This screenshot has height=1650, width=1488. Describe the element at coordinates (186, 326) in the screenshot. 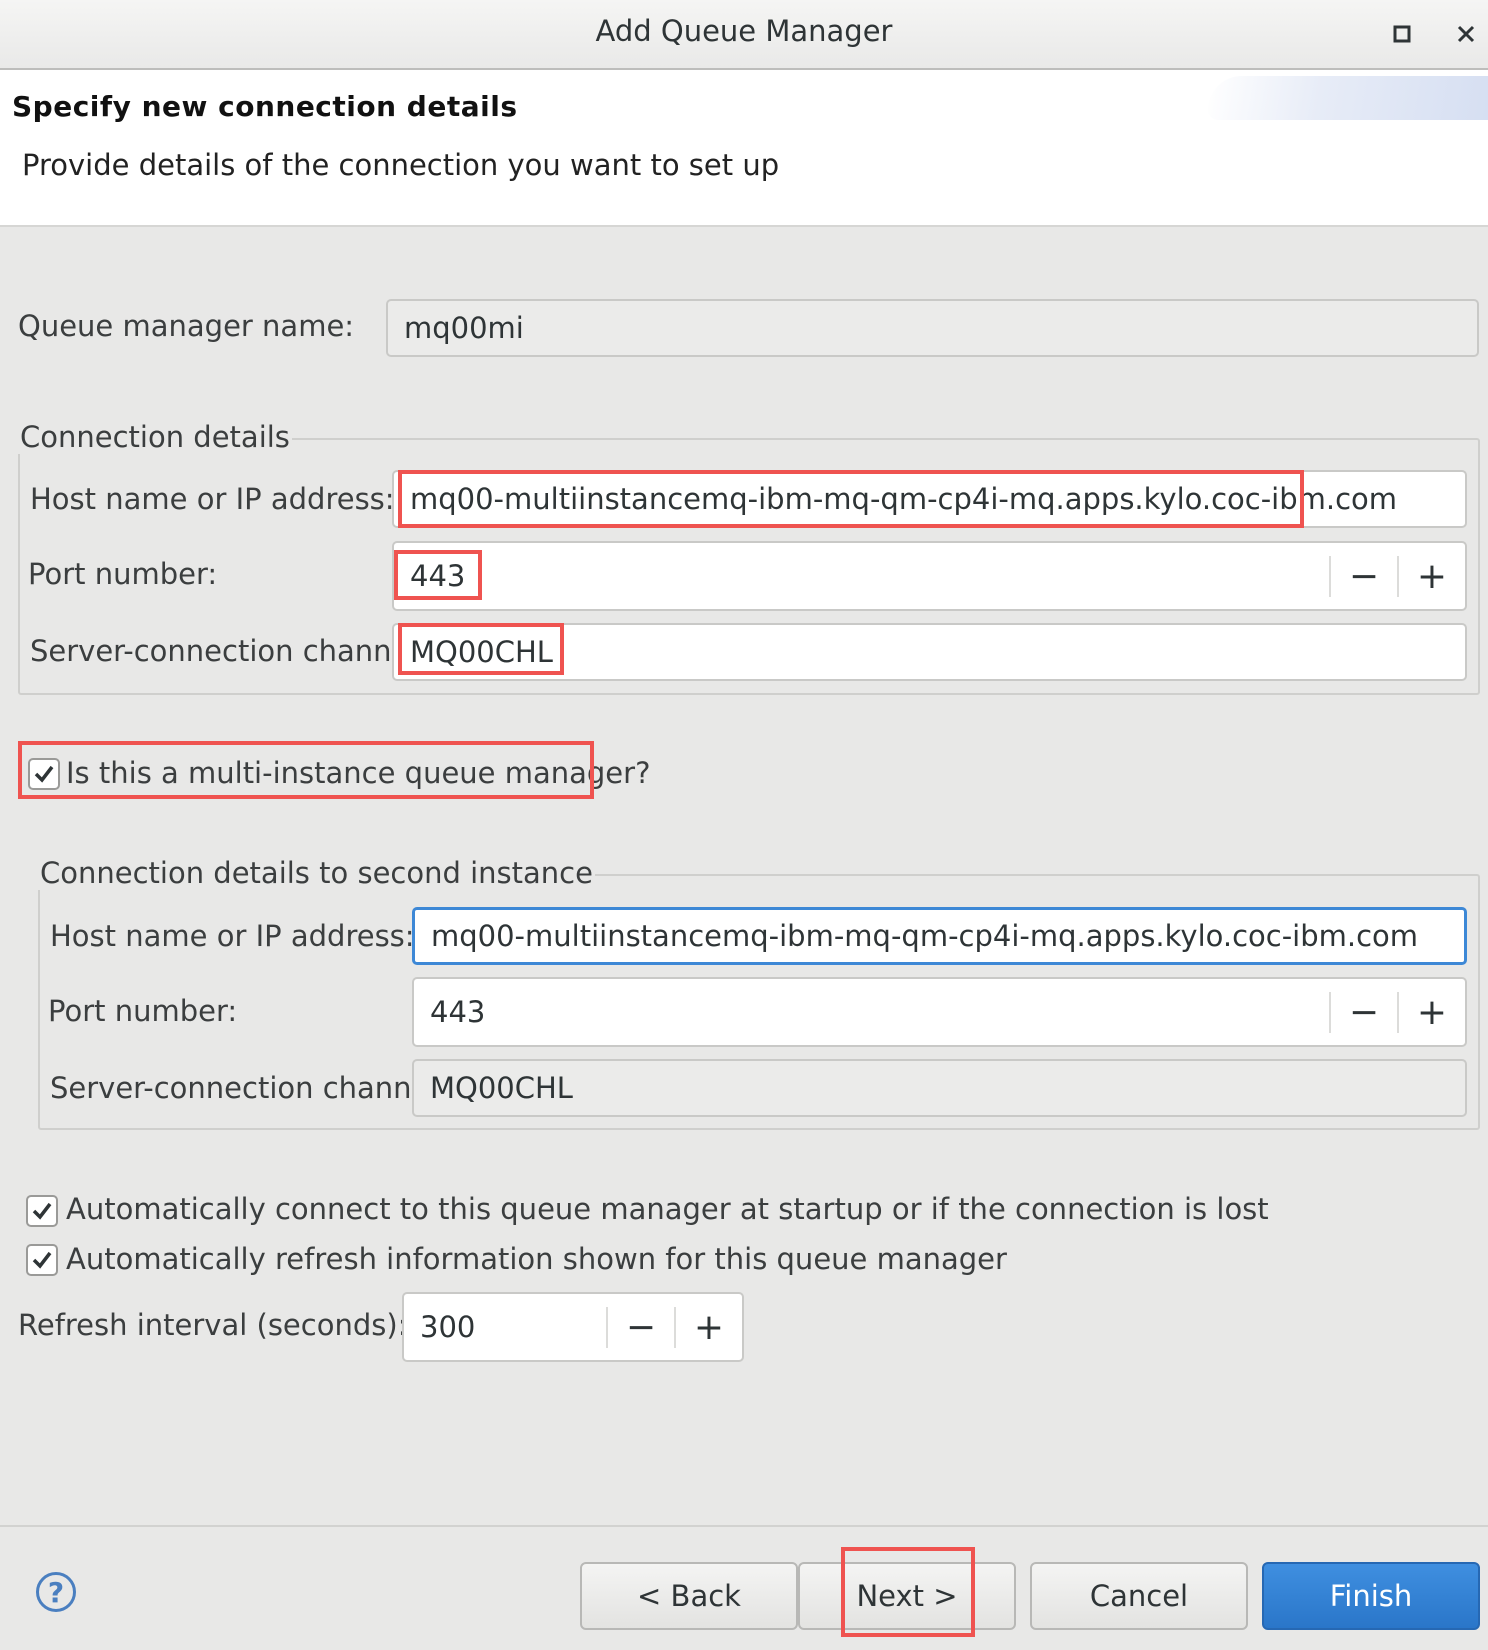

I see `queue-manager-name-label: Queue manager name:` at that location.